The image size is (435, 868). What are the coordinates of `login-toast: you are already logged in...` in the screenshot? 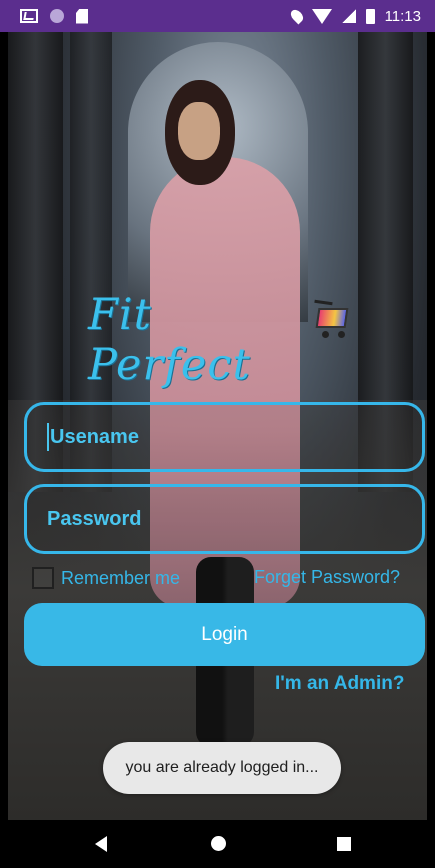 It's located at (222, 768).